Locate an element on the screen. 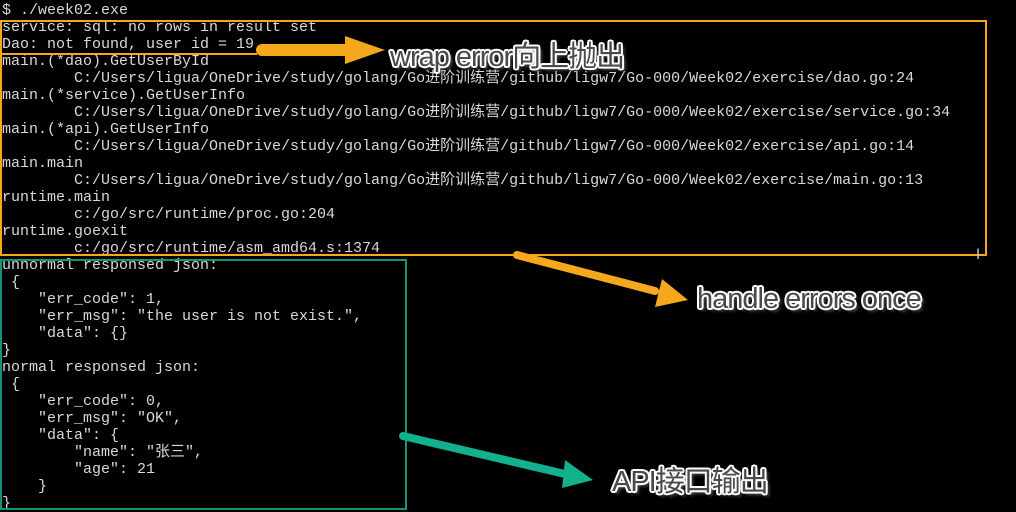  text-cursor-icon: I is located at coordinates (978, 255).